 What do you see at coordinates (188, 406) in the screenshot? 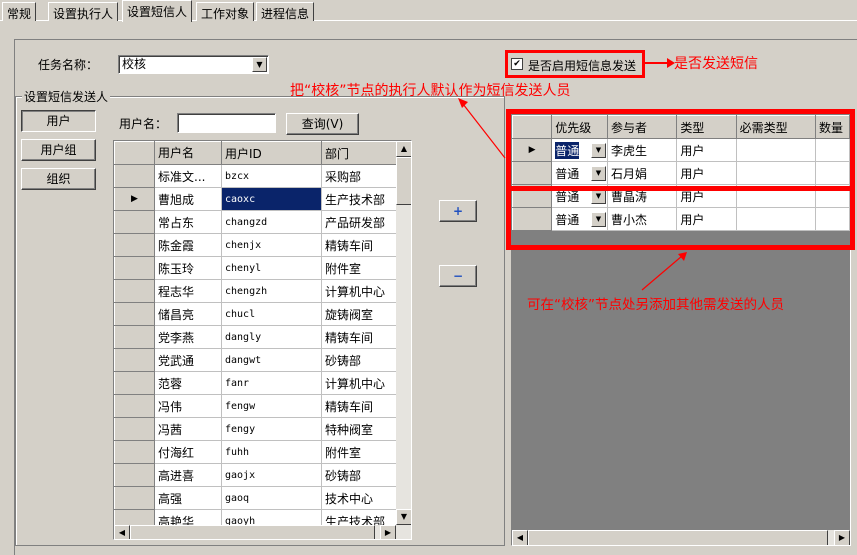
I see `cell-username: 冯伟` at bounding box center [188, 406].